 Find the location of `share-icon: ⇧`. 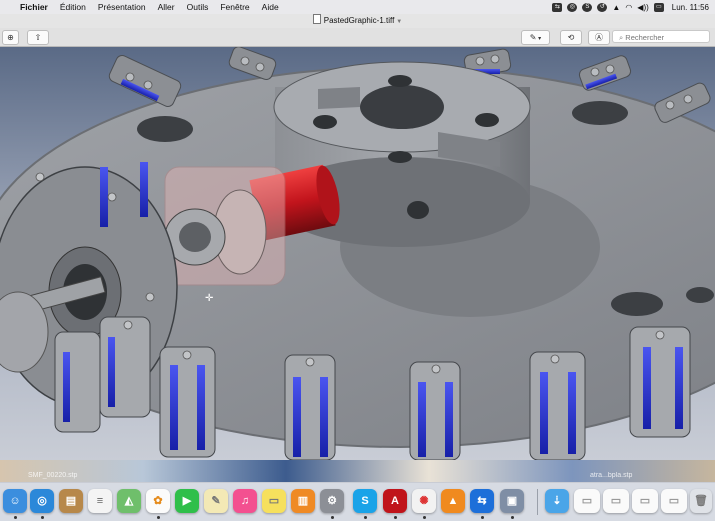

share-icon: ⇧ is located at coordinates (38, 37).